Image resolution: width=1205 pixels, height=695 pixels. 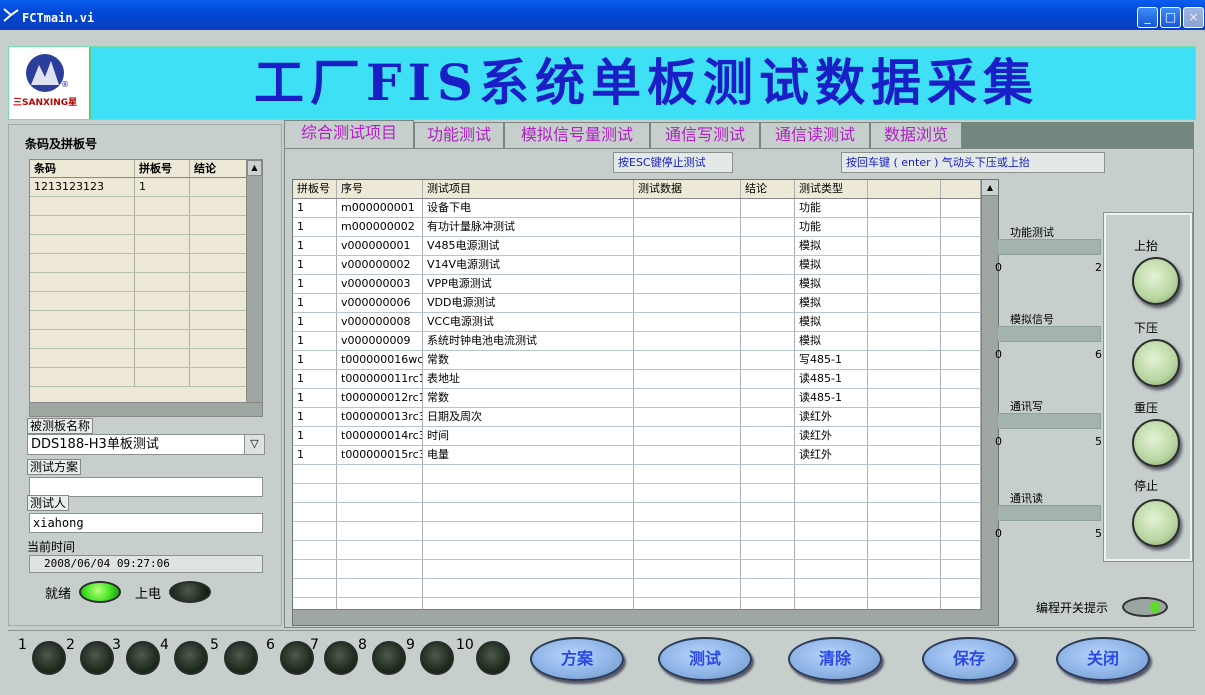 What do you see at coordinates (645, 303) in the screenshot?
I see `table-row: 1 v000000006 VDD电源测试 模拟` at bounding box center [645, 303].